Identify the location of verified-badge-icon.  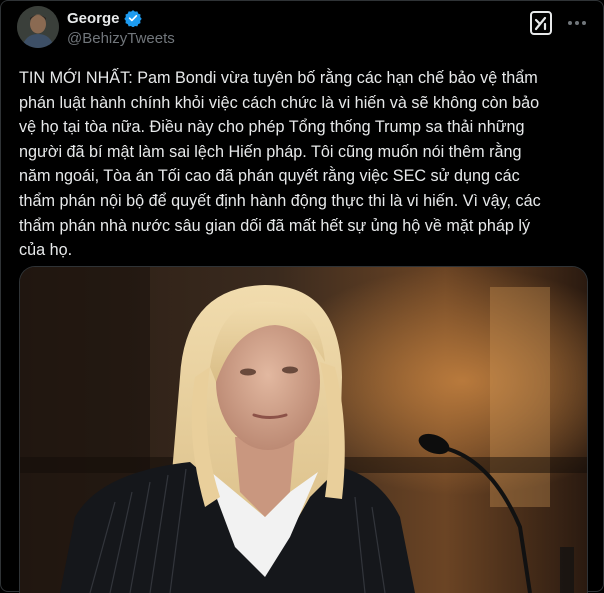
(132, 18).